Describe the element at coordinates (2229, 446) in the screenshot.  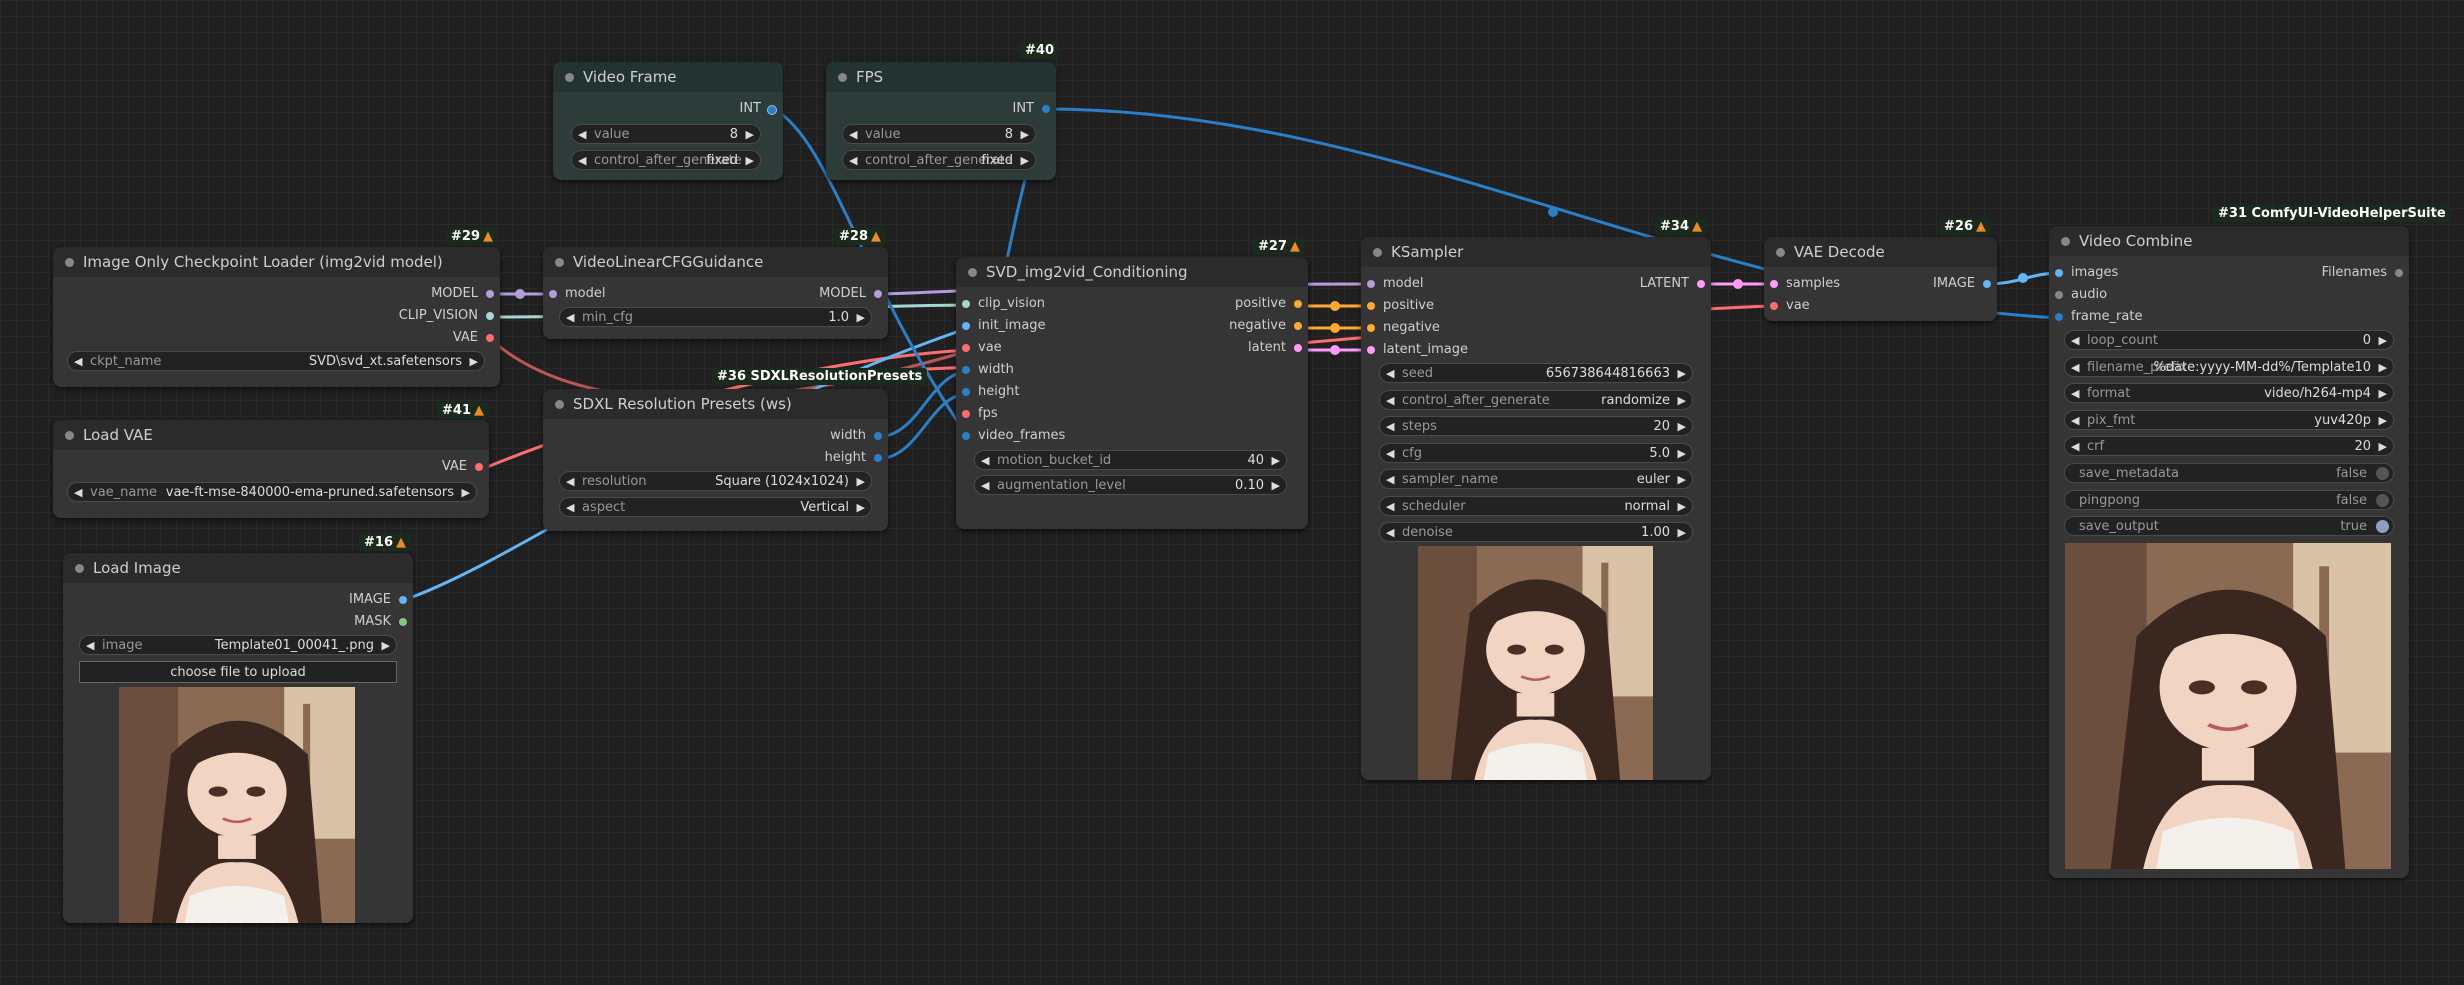
I see `combo-widget: ◀ crf 20 ▶` at that location.